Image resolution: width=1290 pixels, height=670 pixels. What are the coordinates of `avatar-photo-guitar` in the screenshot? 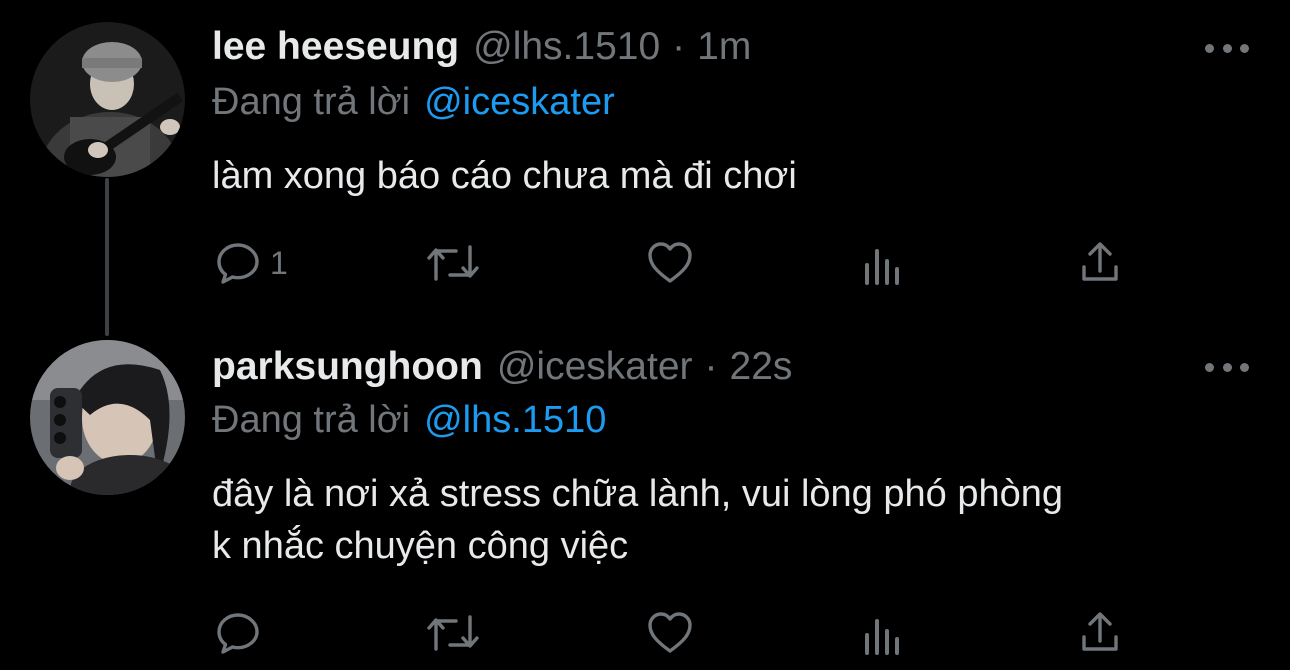 It's located at (107, 99).